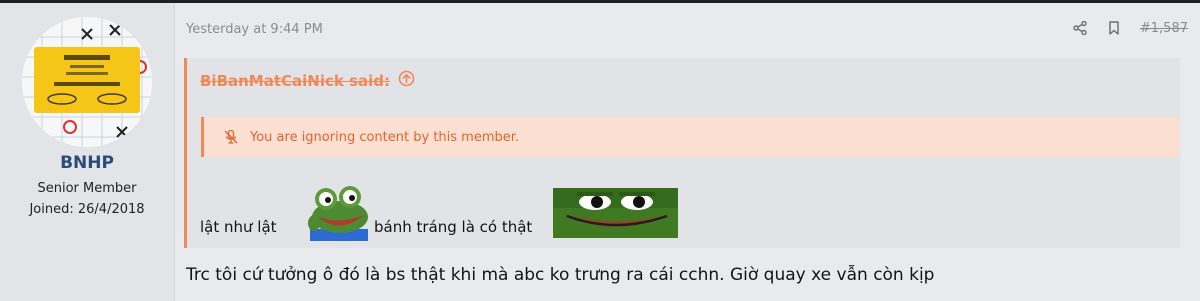  I want to click on ignore-message: You are ignoring content by this member., so click(385, 137).